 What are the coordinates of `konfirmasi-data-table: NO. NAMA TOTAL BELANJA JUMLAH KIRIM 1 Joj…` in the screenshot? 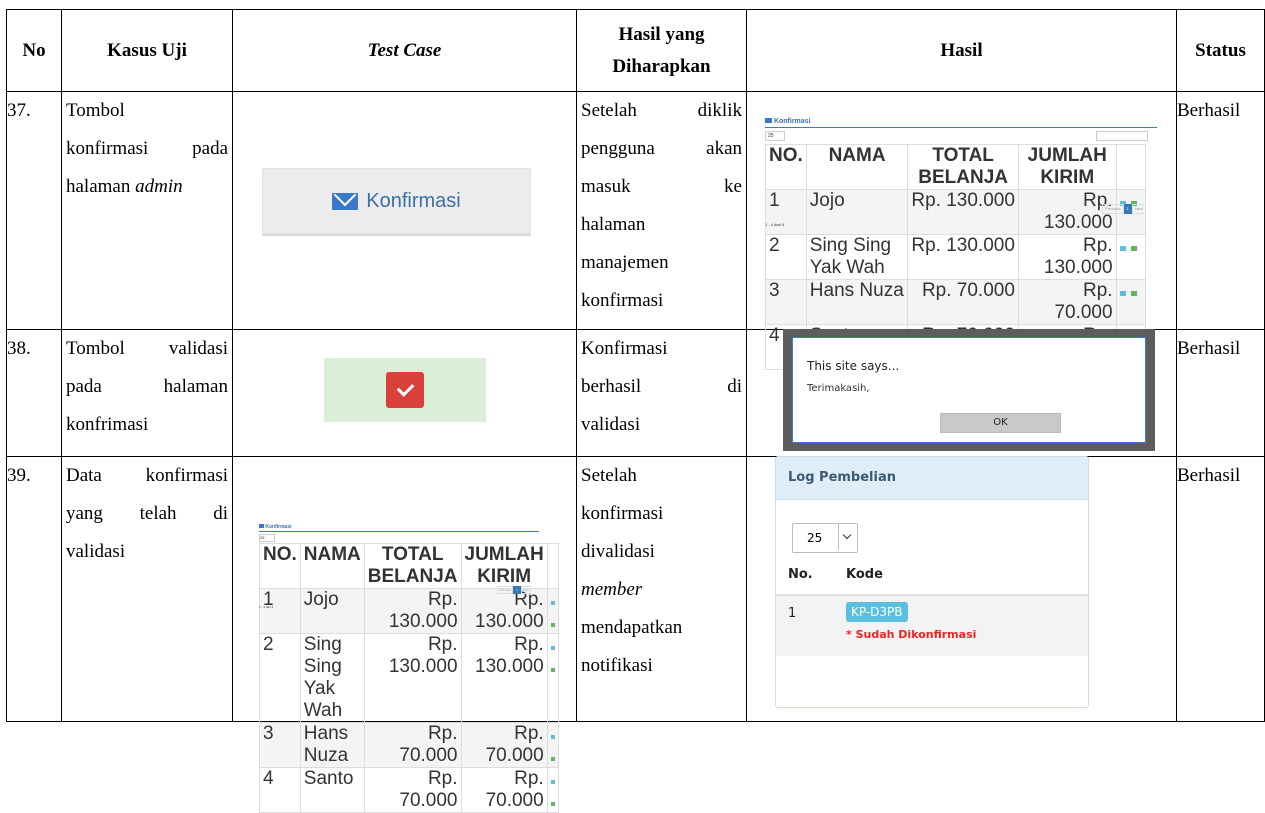 It's located at (409, 678).